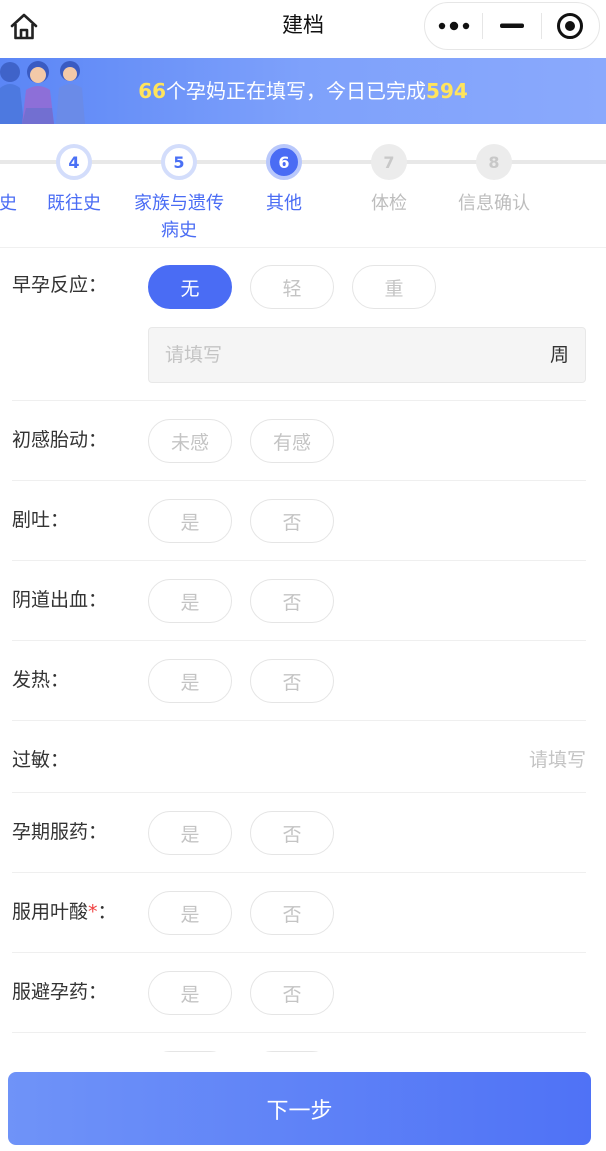 The image size is (606, 1151). Describe the element at coordinates (292, 913) in the screenshot. I see `folic-acid-option-no: 否` at that location.